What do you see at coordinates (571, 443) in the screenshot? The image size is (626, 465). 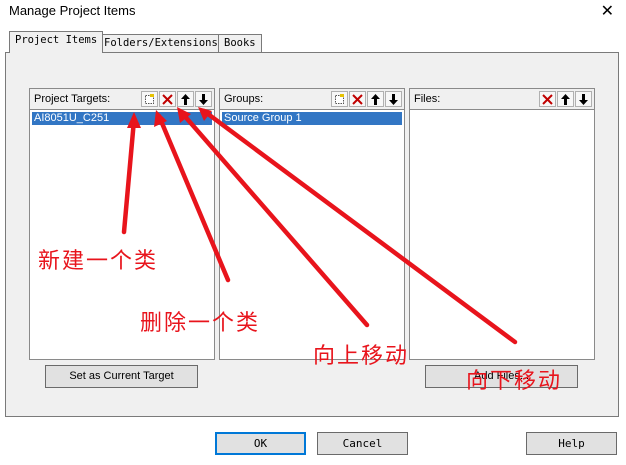 I see `help-button: Help` at bounding box center [571, 443].